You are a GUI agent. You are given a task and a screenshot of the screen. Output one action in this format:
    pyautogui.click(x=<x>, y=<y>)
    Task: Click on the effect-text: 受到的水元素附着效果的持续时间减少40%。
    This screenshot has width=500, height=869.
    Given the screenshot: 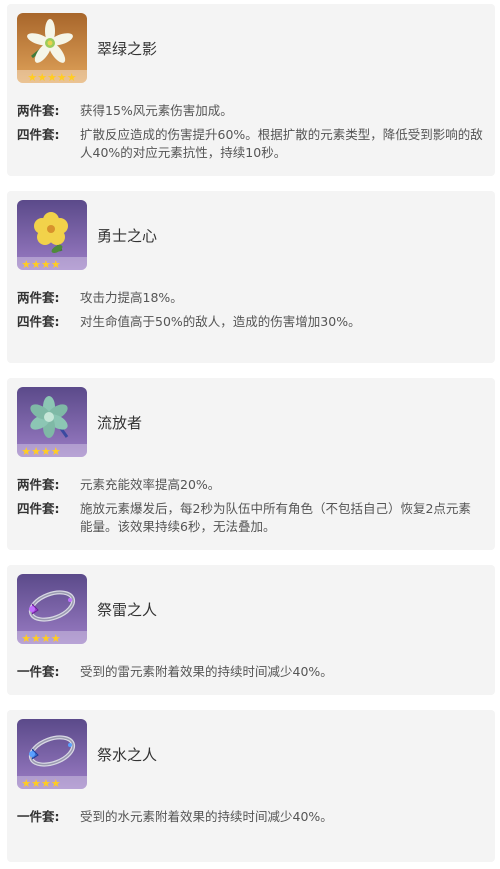 What is the action you would take?
    pyautogui.click(x=206, y=816)
    